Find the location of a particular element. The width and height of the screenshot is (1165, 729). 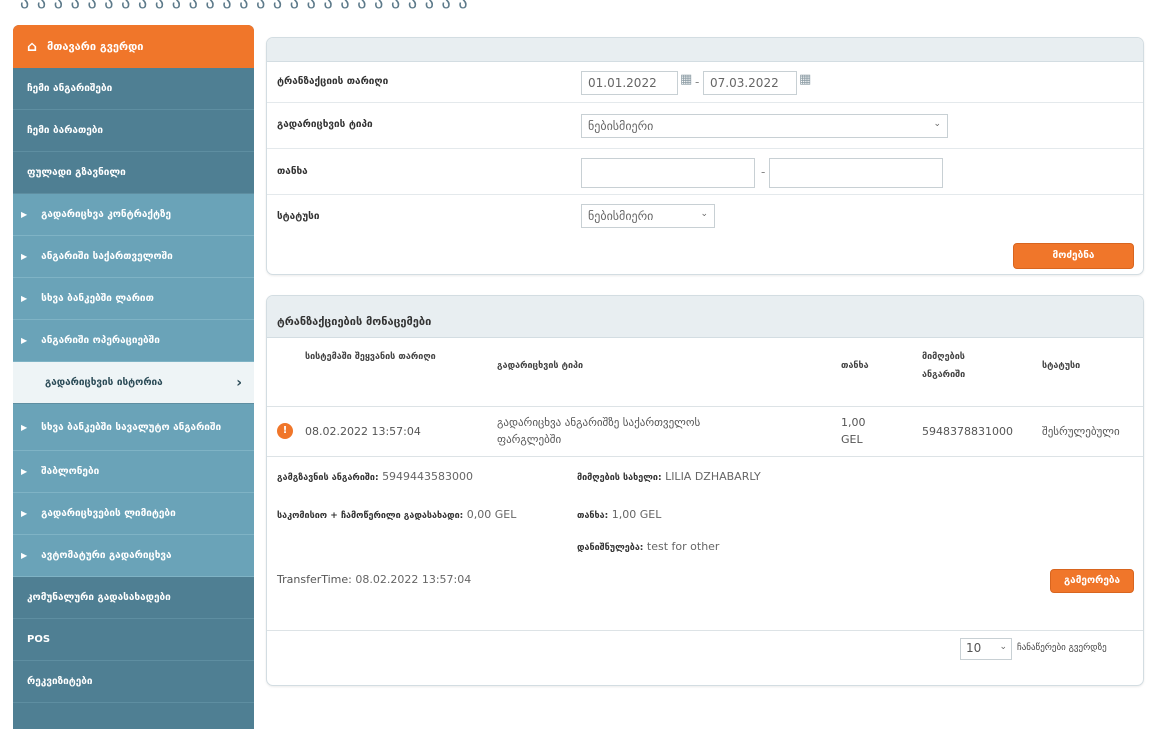

column-header-date: სისტემაში შეყვანის თარიღი is located at coordinates (370, 357).